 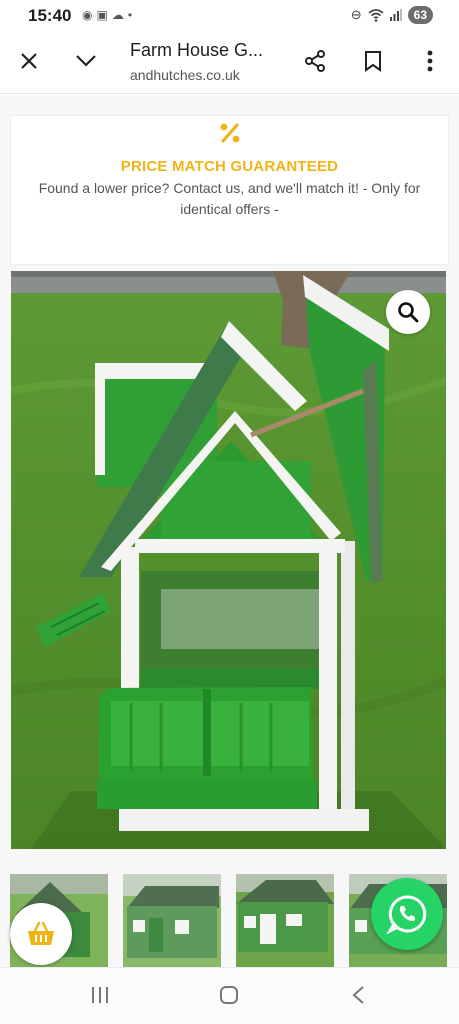 I want to click on signal-icon, so click(x=395, y=15).